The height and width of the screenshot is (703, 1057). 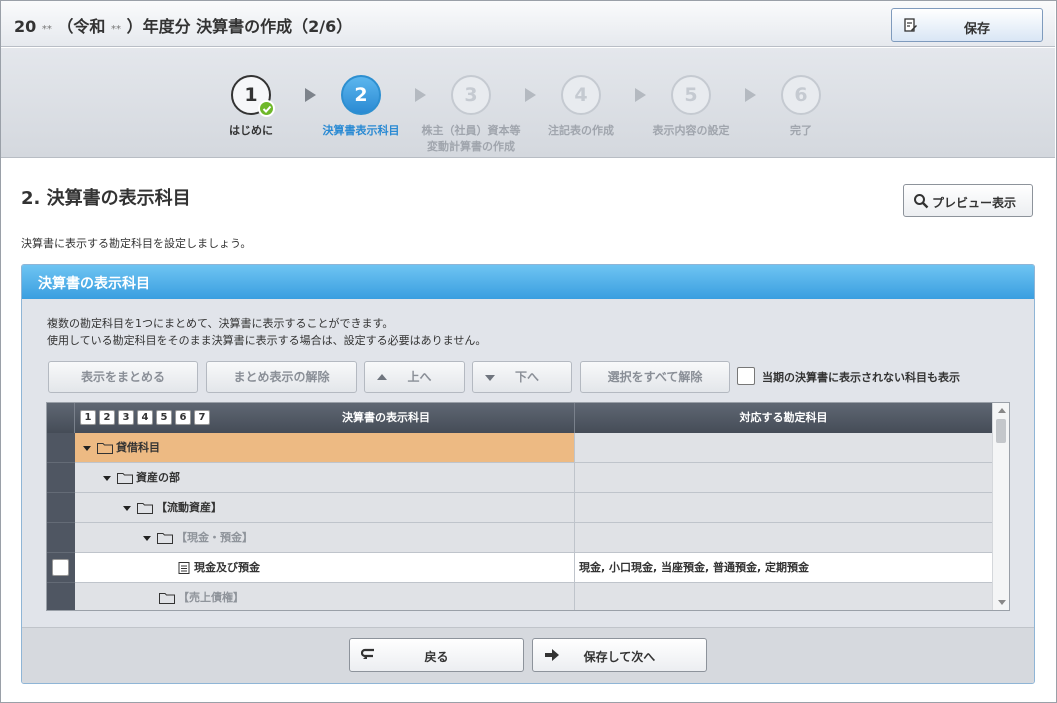 What do you see at coordinates (691, 130) in the screenshot?
I see `step-label: 表示内容の設定` at bounding box center [691, 130].